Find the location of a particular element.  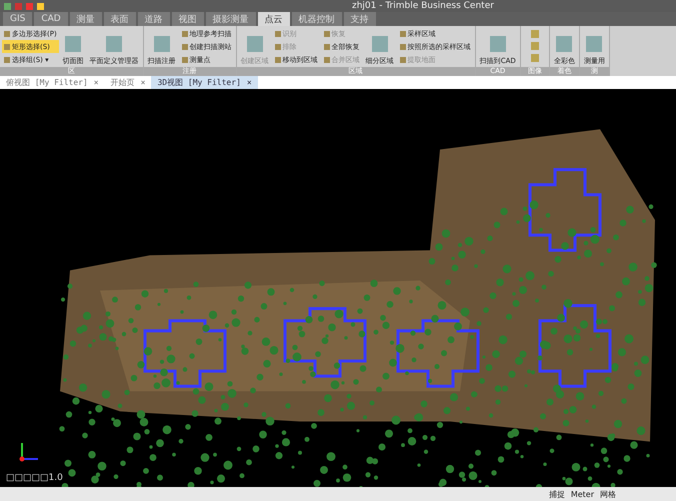

document-tab: 3D视图 [My Filter] × is located at coordinates (204, 82).